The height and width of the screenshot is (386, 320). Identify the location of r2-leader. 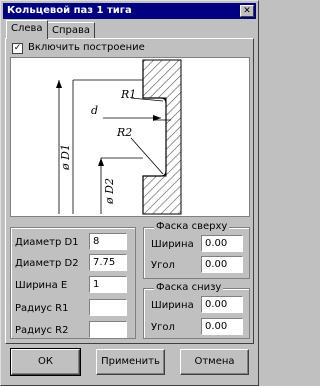
(147, 156).